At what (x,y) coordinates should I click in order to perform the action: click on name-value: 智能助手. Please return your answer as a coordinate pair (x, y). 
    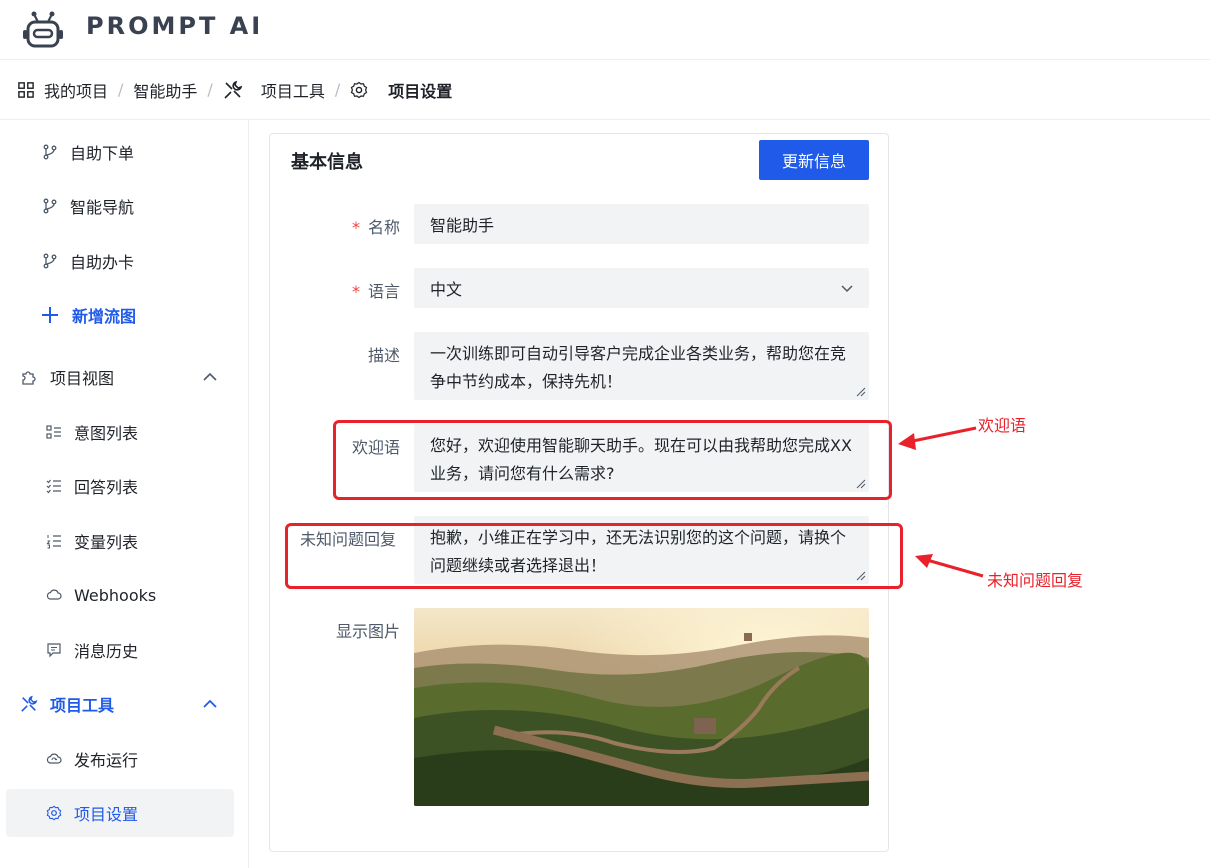
    Looking at the image, I should click on (462, 225).